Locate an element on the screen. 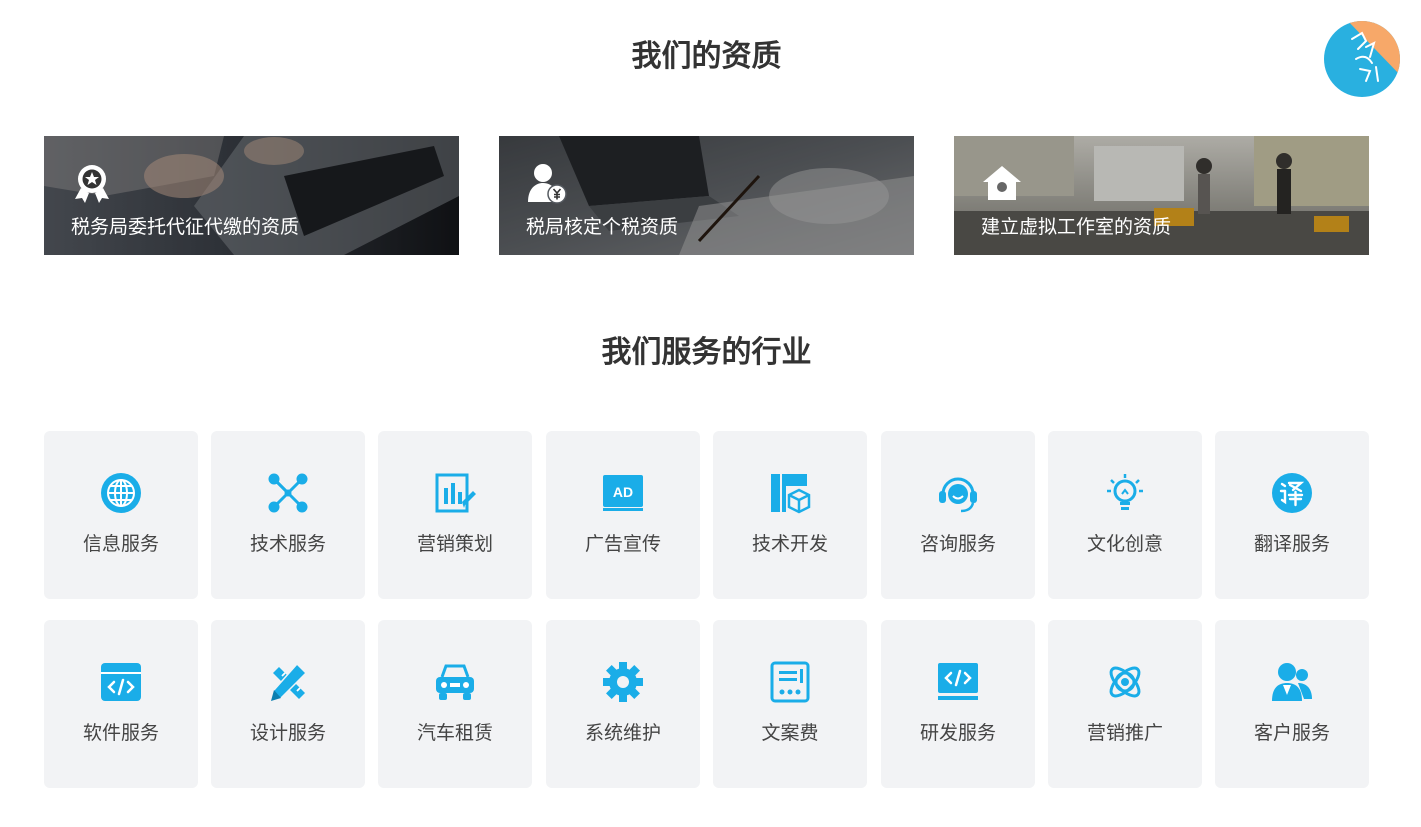 The image size is (1421, 827). customer-icon is located at coordinates (1292, 682).